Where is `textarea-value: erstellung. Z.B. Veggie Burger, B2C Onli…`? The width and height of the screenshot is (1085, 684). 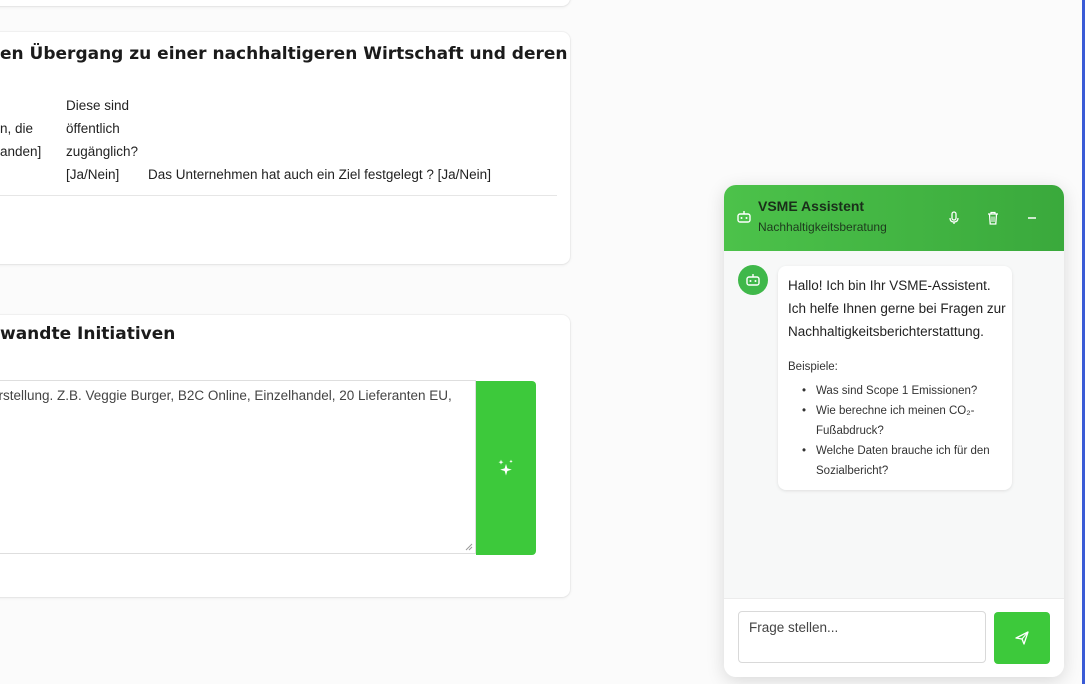
textarea-value: erstellung. Z.B. Veggie Burger, B2C Onli… is located at coordinates (226, 395).